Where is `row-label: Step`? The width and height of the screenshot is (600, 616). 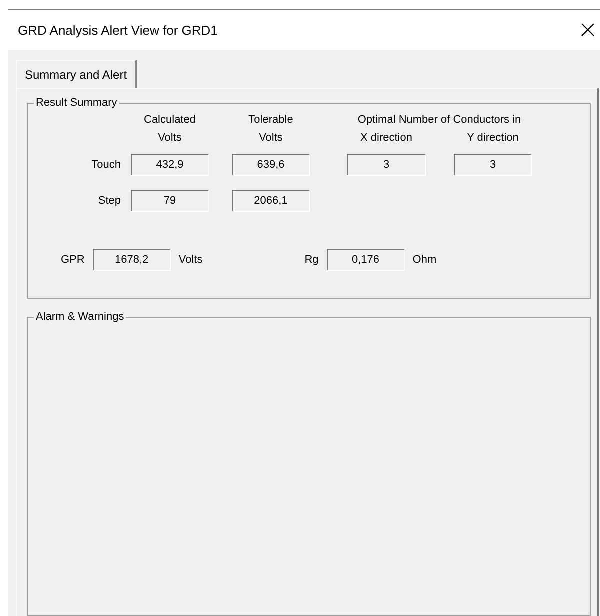 row-label: Step is located at coordinates (109, 201).